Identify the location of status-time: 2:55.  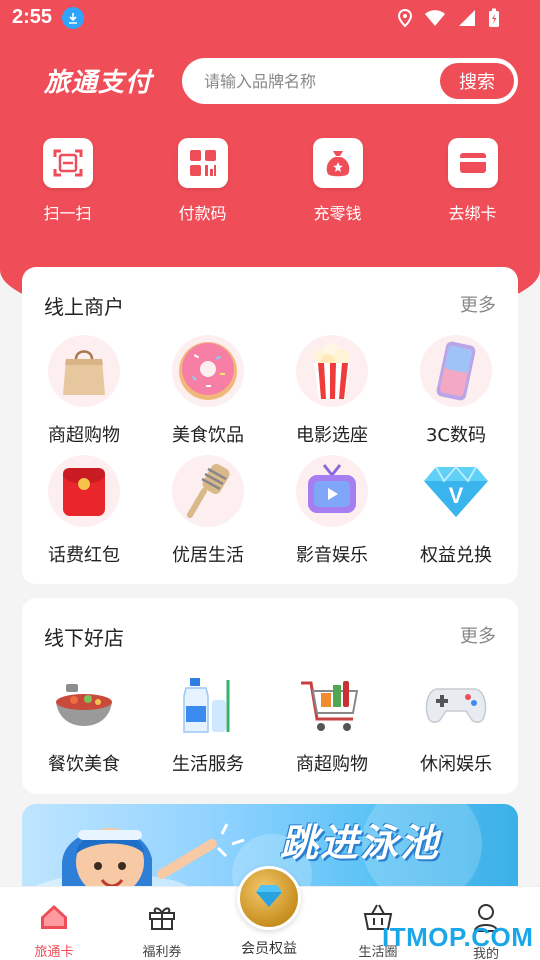
(32, 17).